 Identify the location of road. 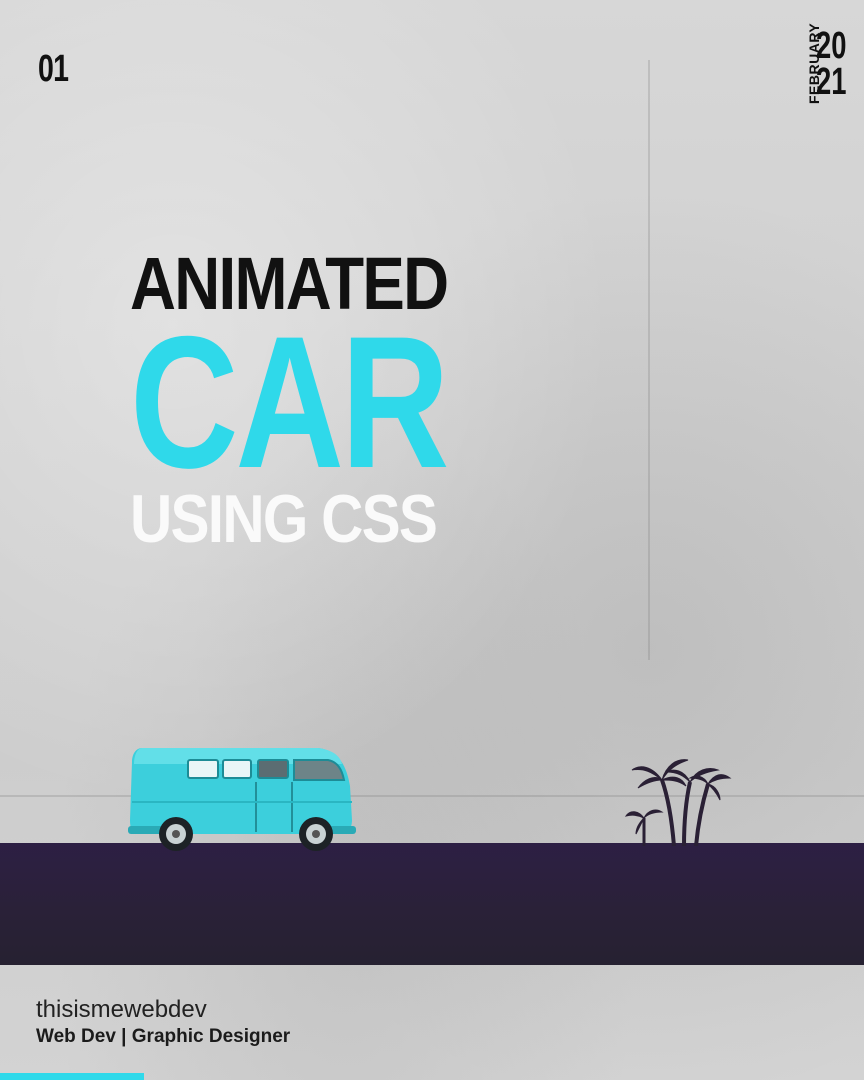
(432, 904).